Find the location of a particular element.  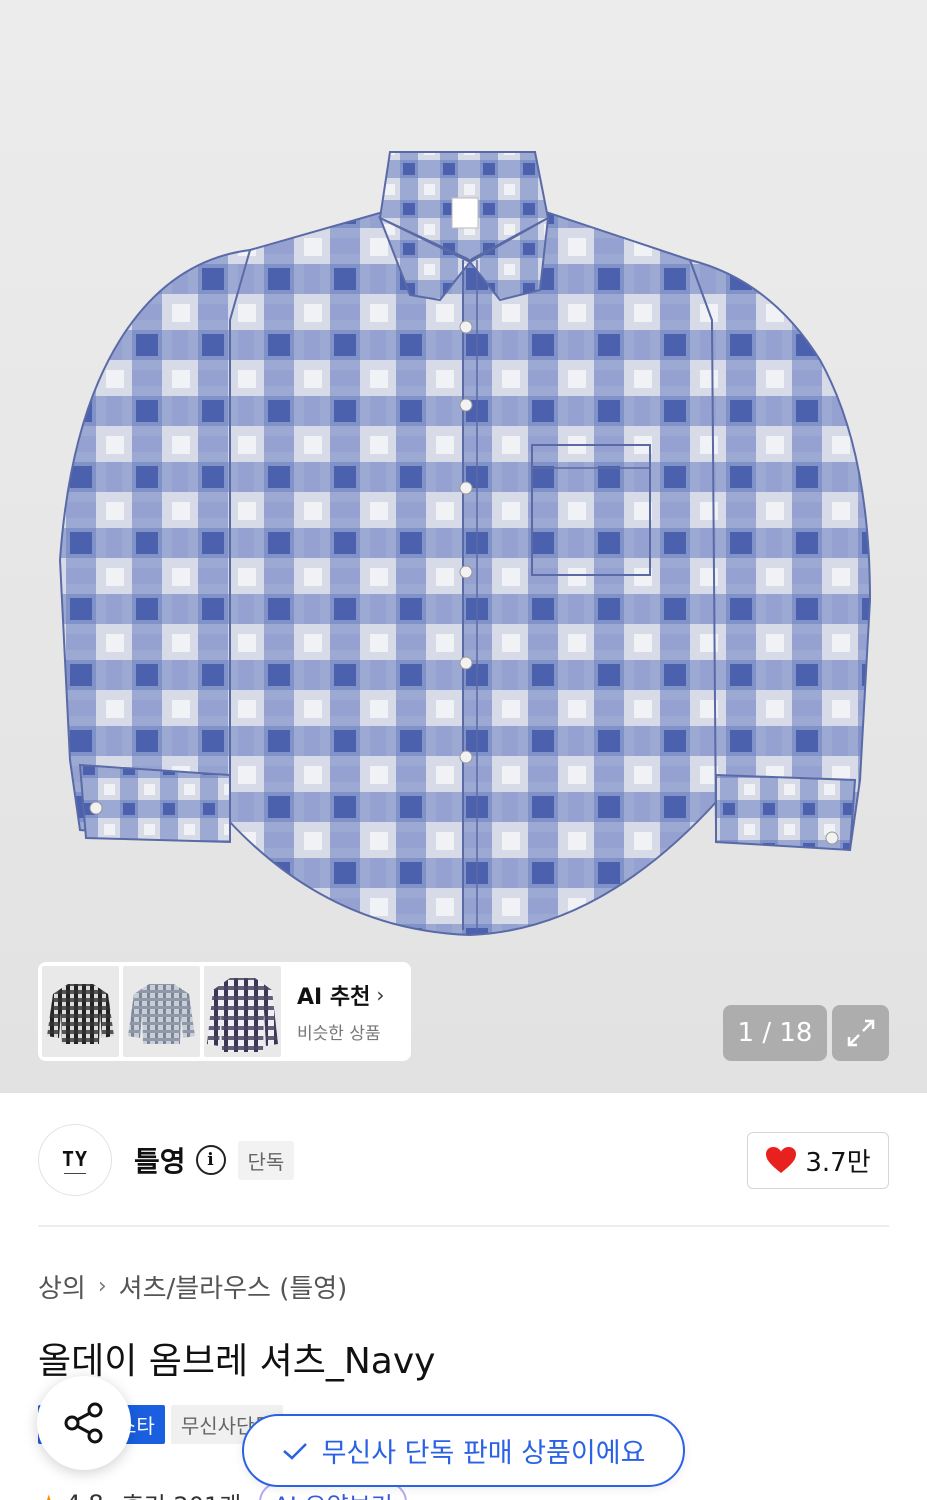

toast-message: 무신사 단독 판매 상품이에요 is located at coordinates (483, 1453).